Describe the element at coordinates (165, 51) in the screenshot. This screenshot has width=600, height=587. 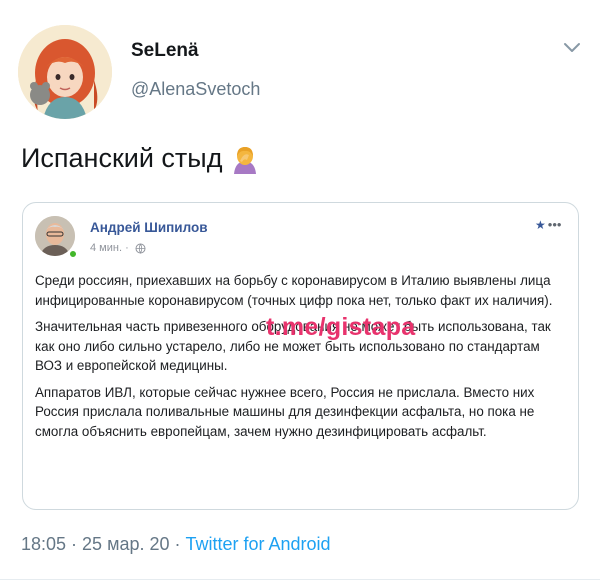
I see `display-name: SeLenä` at that location.